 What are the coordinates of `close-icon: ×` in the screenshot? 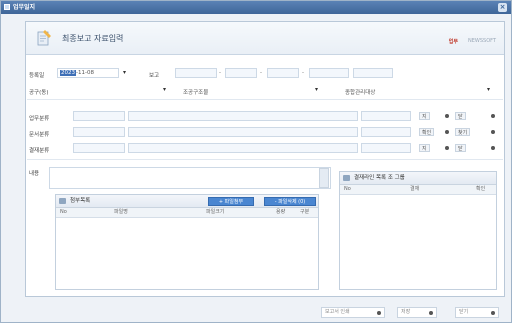 It's located at (502, 7).